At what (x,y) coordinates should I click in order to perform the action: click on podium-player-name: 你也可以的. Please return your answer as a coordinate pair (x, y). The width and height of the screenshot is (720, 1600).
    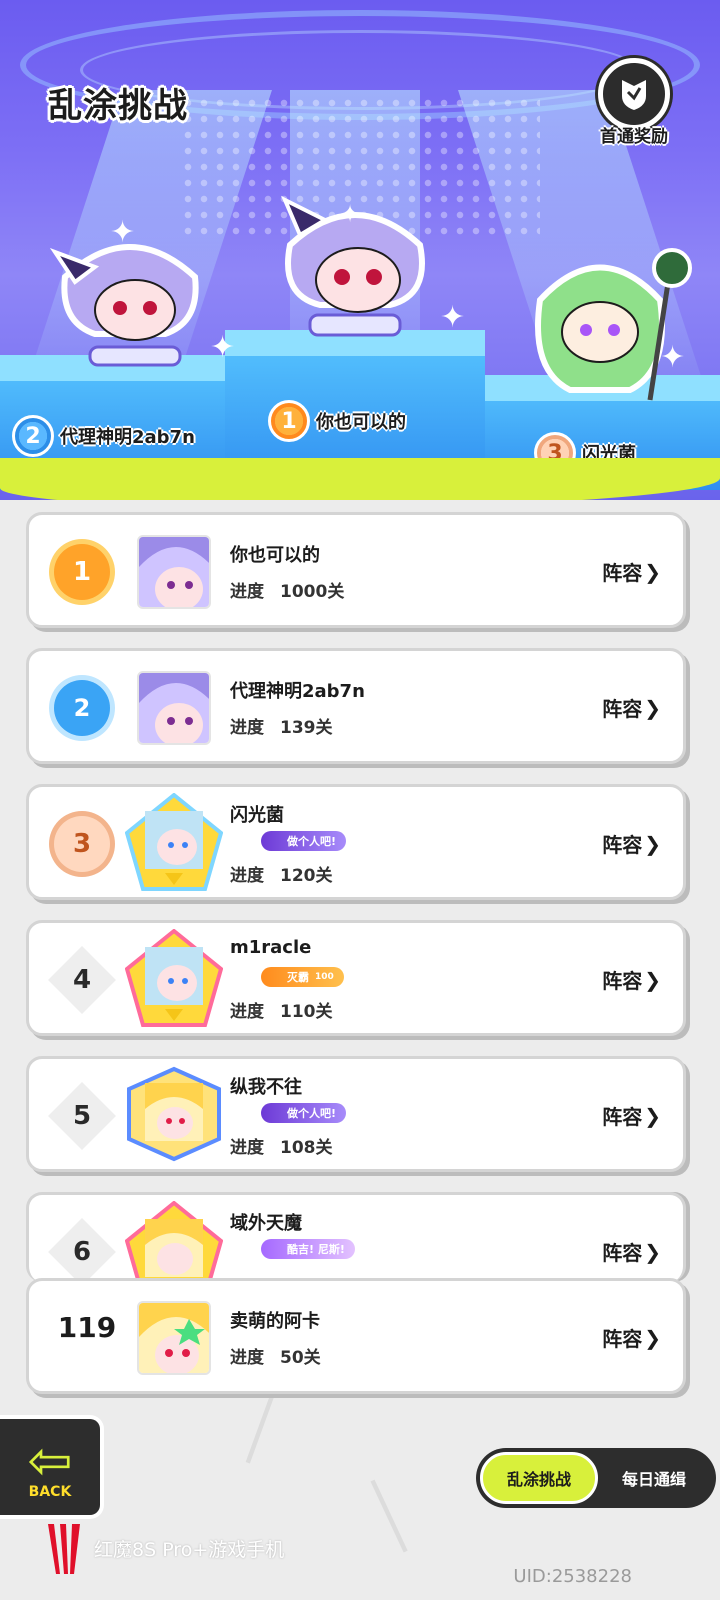
    Looking at the image, I should click on (361, 422).